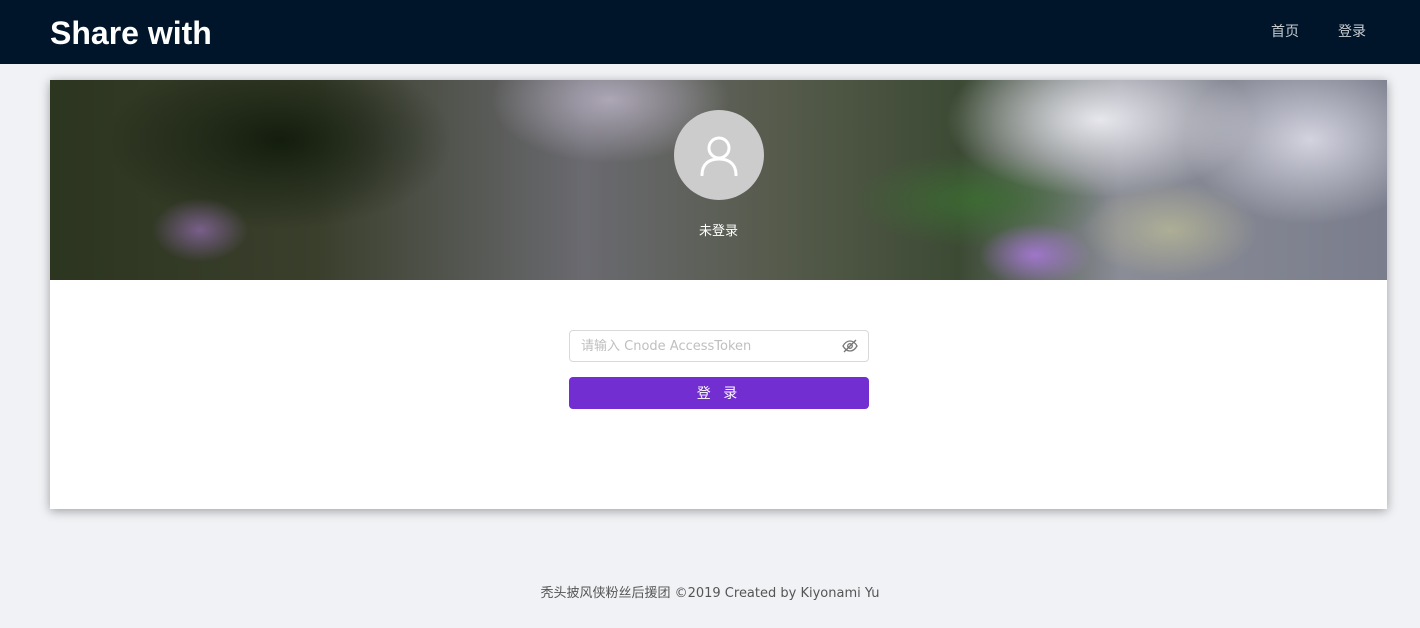 The width and height of the screenshot is (1420, 628). Describe the element at coordinates (1285, 32) in the screenshot. I see `nav-home-link: 首页` at that location.